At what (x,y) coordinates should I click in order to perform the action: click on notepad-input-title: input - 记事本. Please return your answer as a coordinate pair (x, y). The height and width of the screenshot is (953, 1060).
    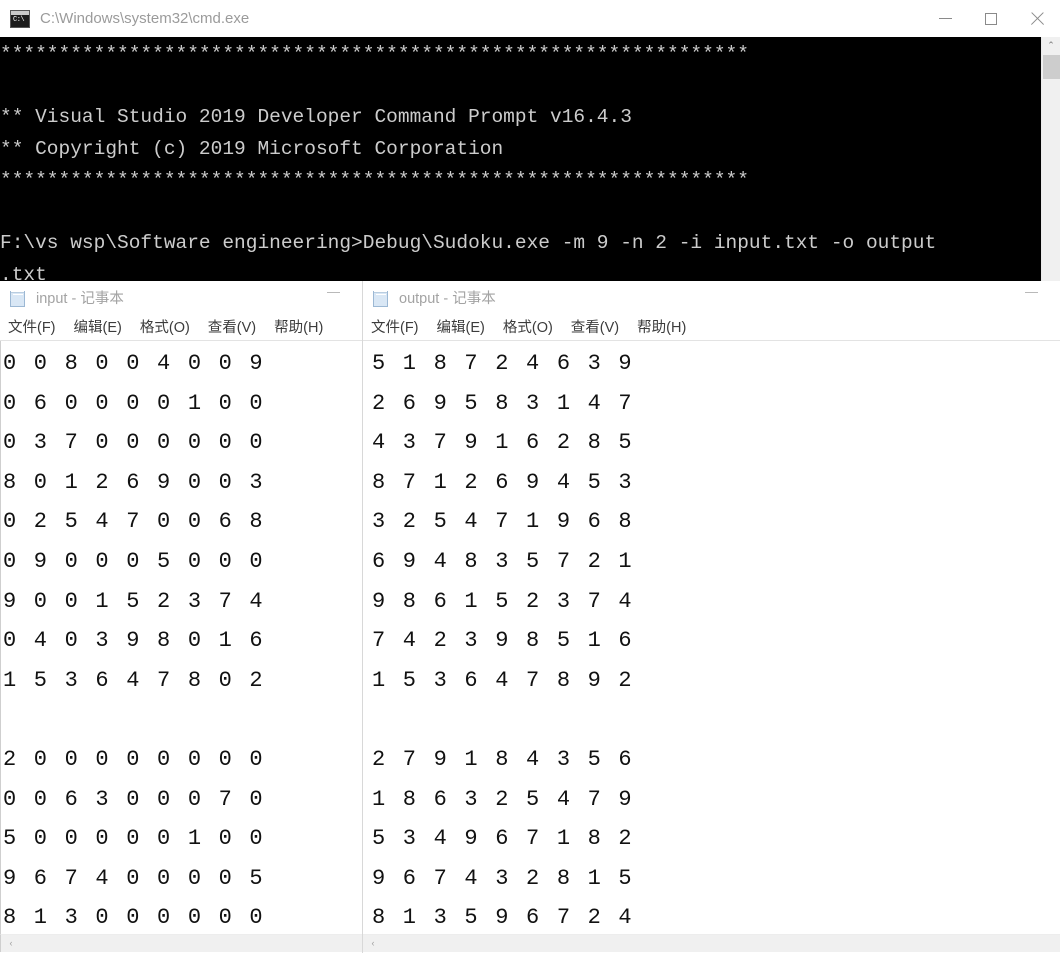
    Looking at the image, I should click on (80, 298).